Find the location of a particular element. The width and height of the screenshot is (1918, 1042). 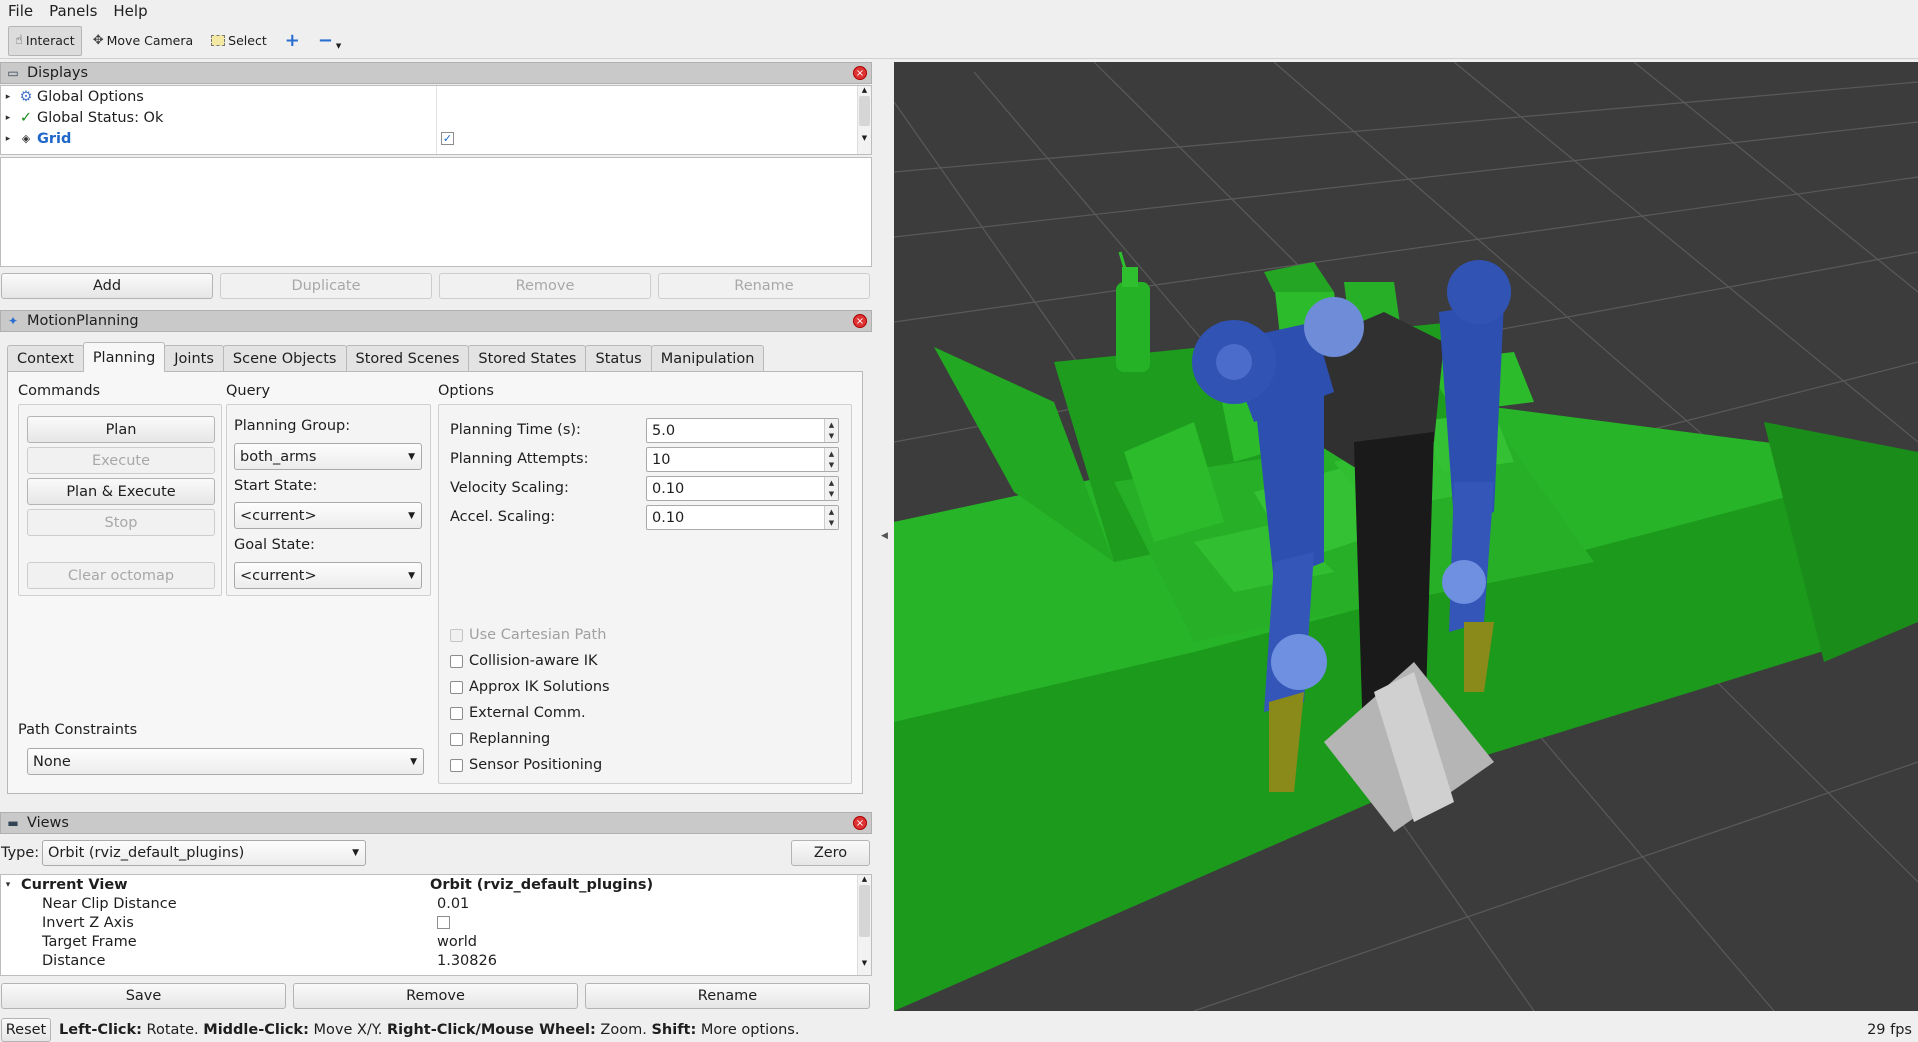

velocity-scaling-input: 0.10 ▲ ▼ is located at coordinates (742, 488).